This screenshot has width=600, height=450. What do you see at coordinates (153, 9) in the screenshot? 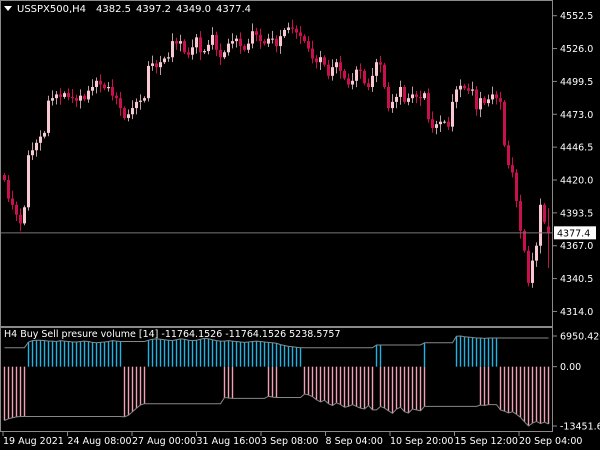
I see `ohlc-high: 4397.2` at bounding box center [153, 9].